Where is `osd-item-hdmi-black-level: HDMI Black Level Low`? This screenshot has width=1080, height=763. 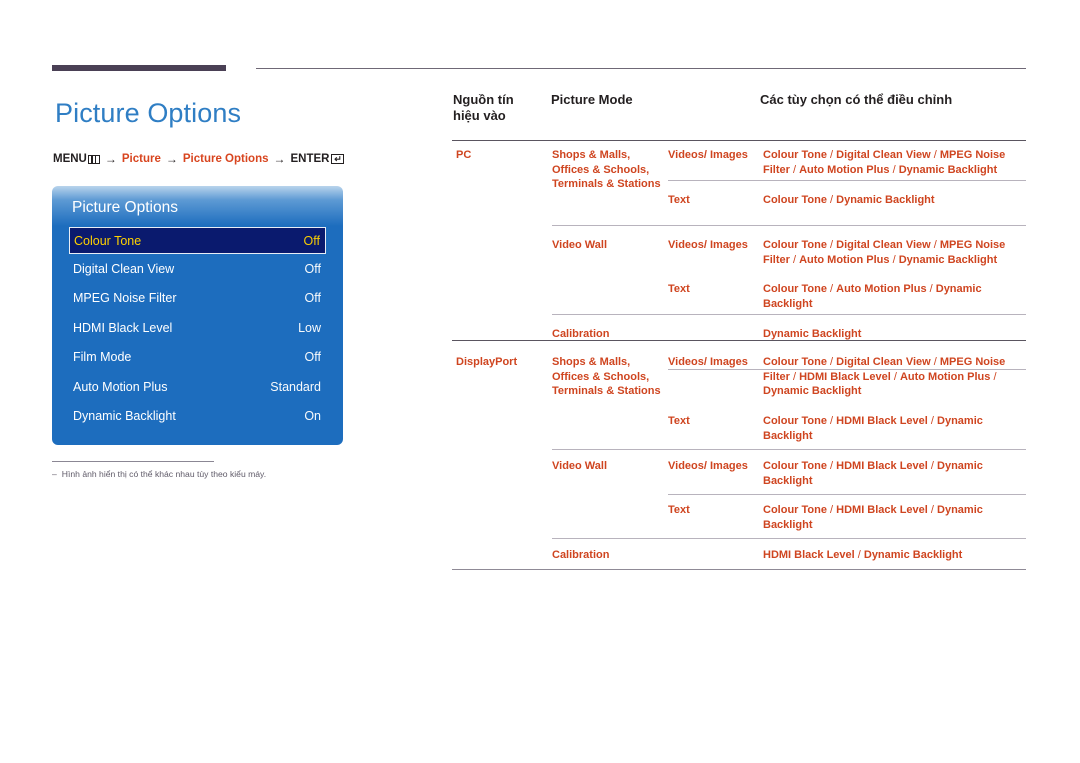 osd-item-hdmi-black-level: HDMI Black Level Low is located at coordinates (197, 328).